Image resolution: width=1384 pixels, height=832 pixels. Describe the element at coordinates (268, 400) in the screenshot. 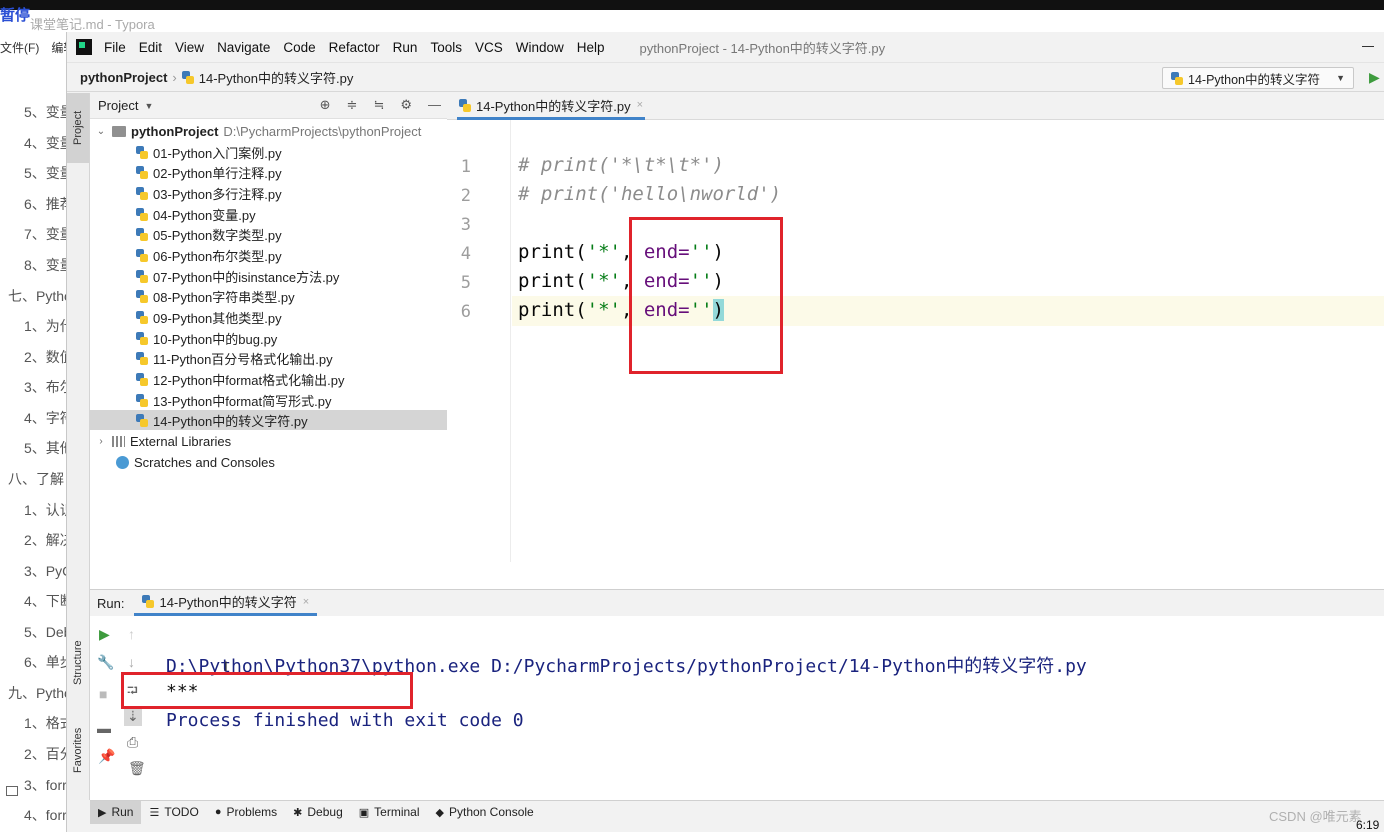

I see `tree-file-item: 13-Python中format简写形式.py` at that location.